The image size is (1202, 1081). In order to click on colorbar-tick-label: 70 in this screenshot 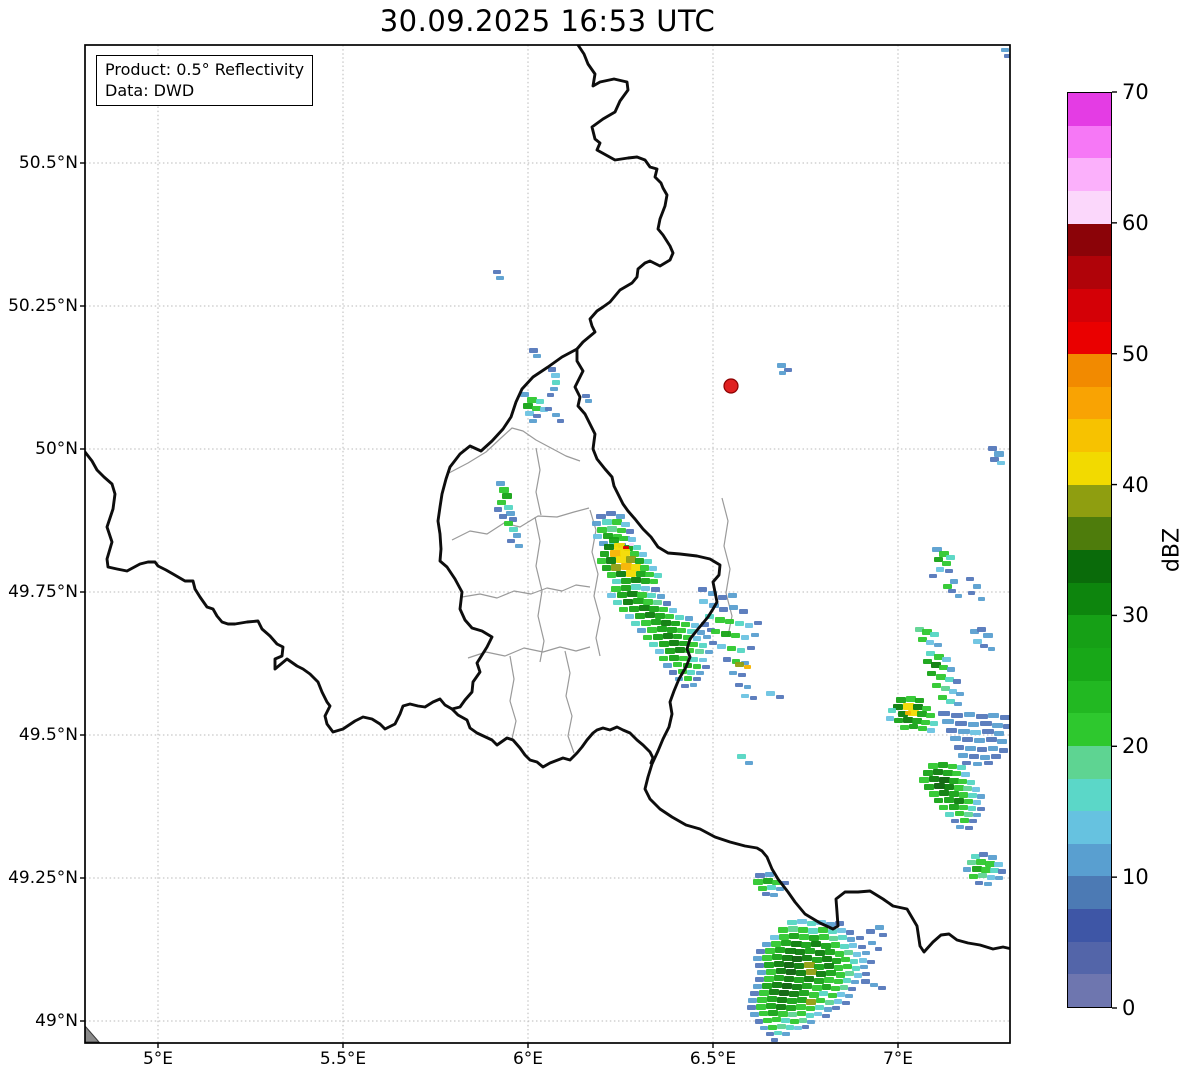, I will do `click(1135, 92)`.